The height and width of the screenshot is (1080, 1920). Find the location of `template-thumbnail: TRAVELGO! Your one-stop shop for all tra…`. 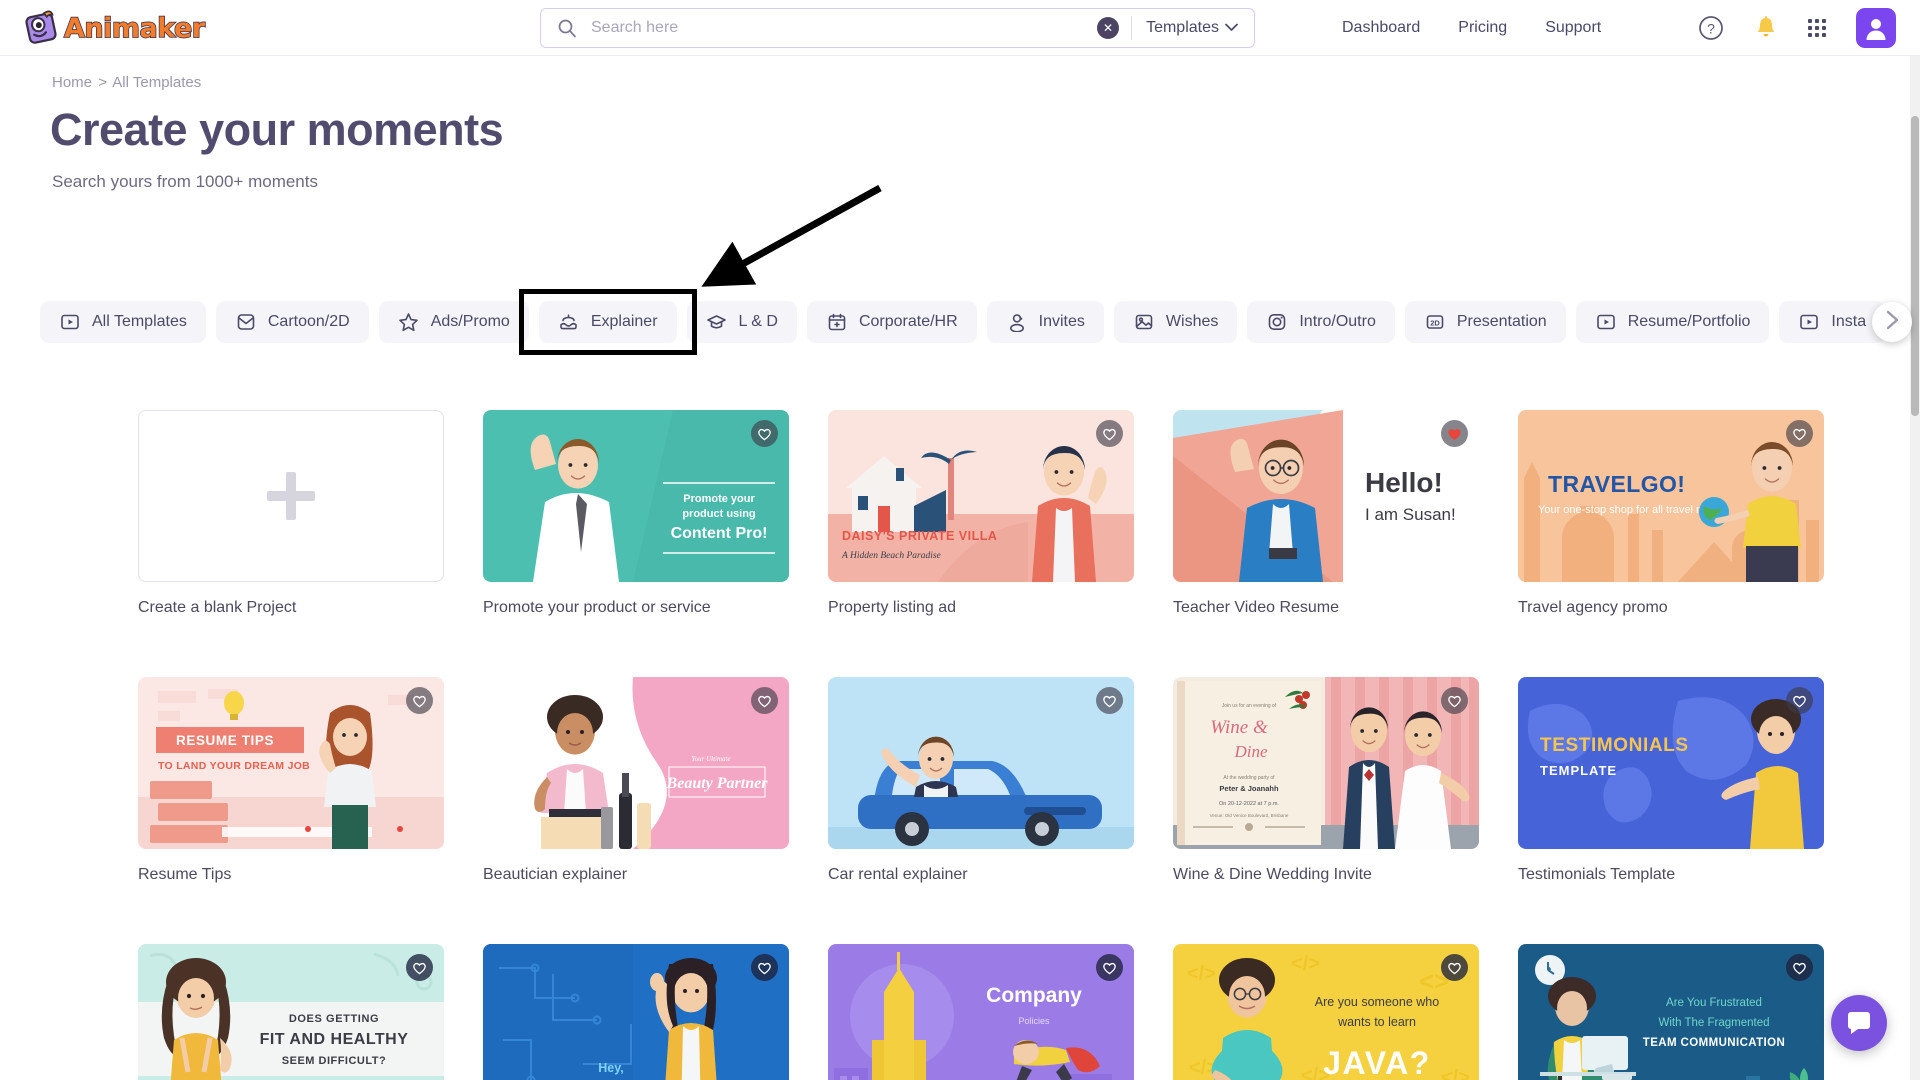

template-thumbnail: TRAVELGO! Your one-stop shop for all tra… is located at coordinates (1671, 496).